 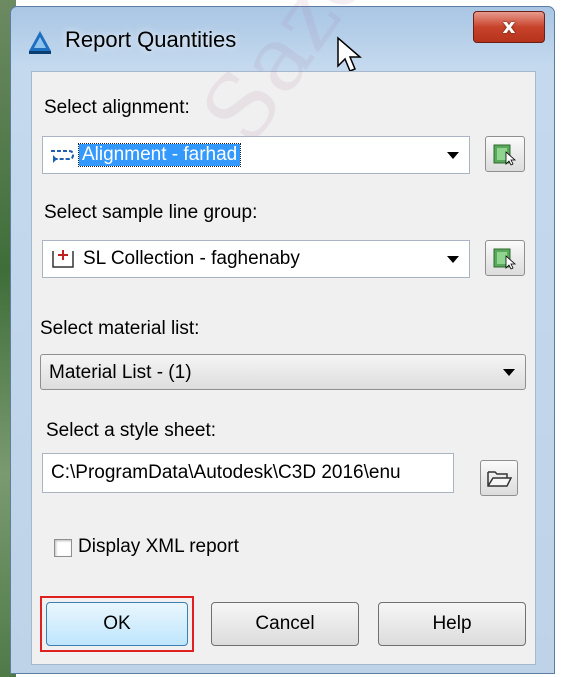 I want to click on ok-button: OK, so click(x=117, y=624).